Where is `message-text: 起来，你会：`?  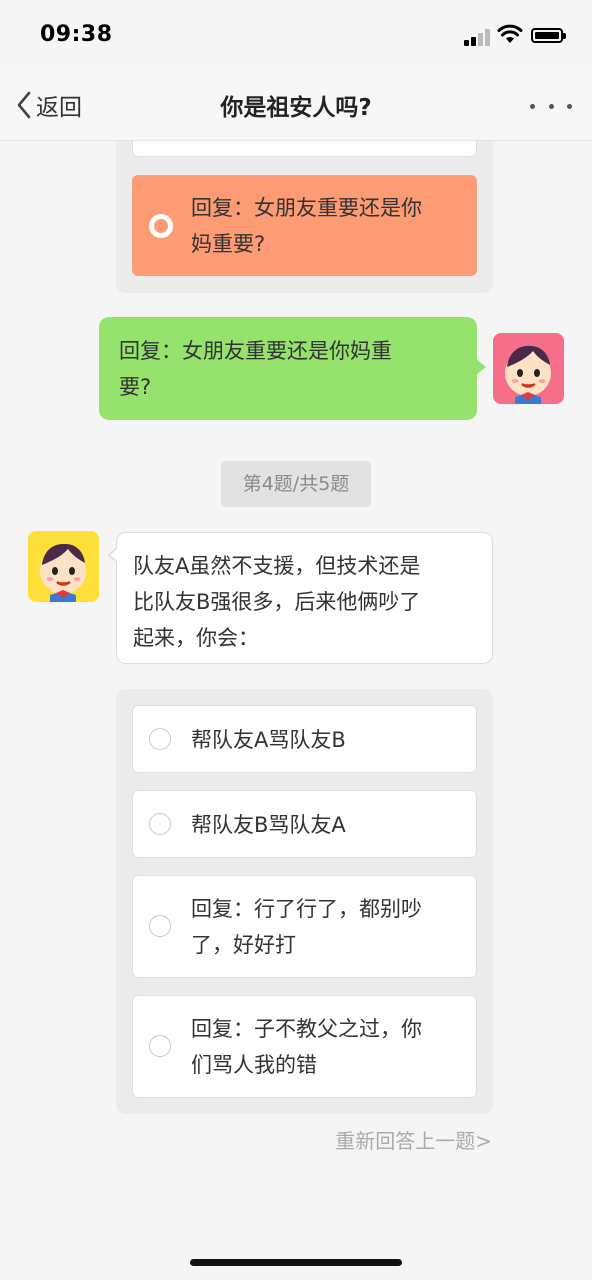
message-text: 起来，你会： is located at coordinates (196, 638).